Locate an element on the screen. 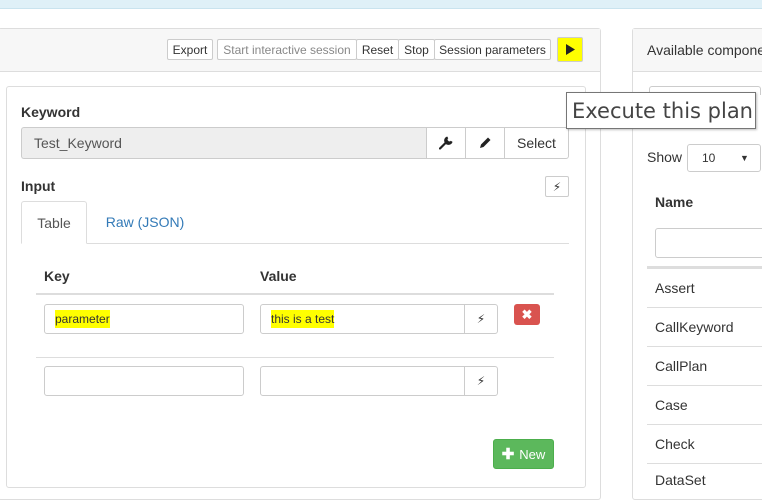 The height and width of the screenshot is (500, 762). column-header-name: Name is located at coordinates (674, 202).